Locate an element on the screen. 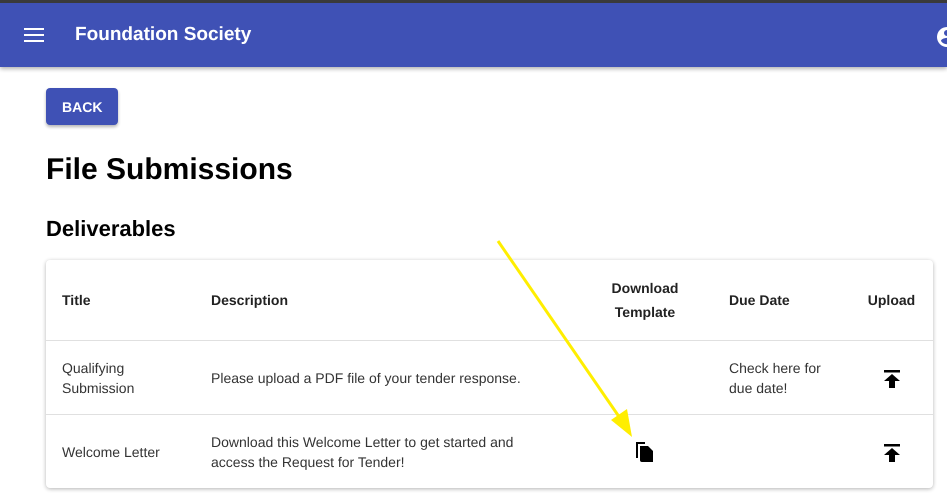  column-header: Description is located at coordinates (249, 300).